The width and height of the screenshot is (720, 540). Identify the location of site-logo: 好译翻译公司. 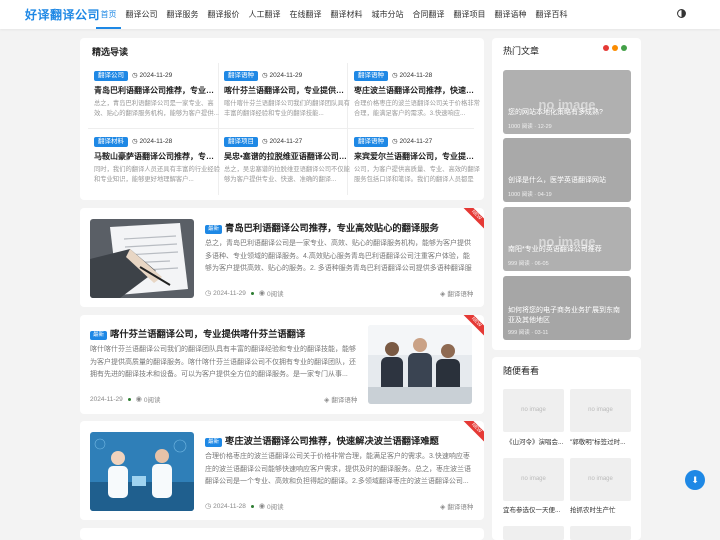
(62, 14).